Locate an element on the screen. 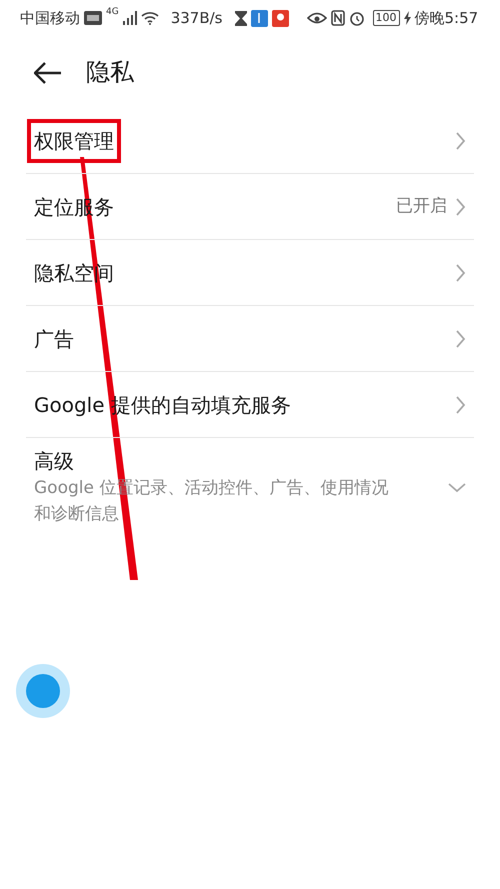 This screenshot has width=500, height=889. page-title: 隐私 is located at coordinates (110, 72).